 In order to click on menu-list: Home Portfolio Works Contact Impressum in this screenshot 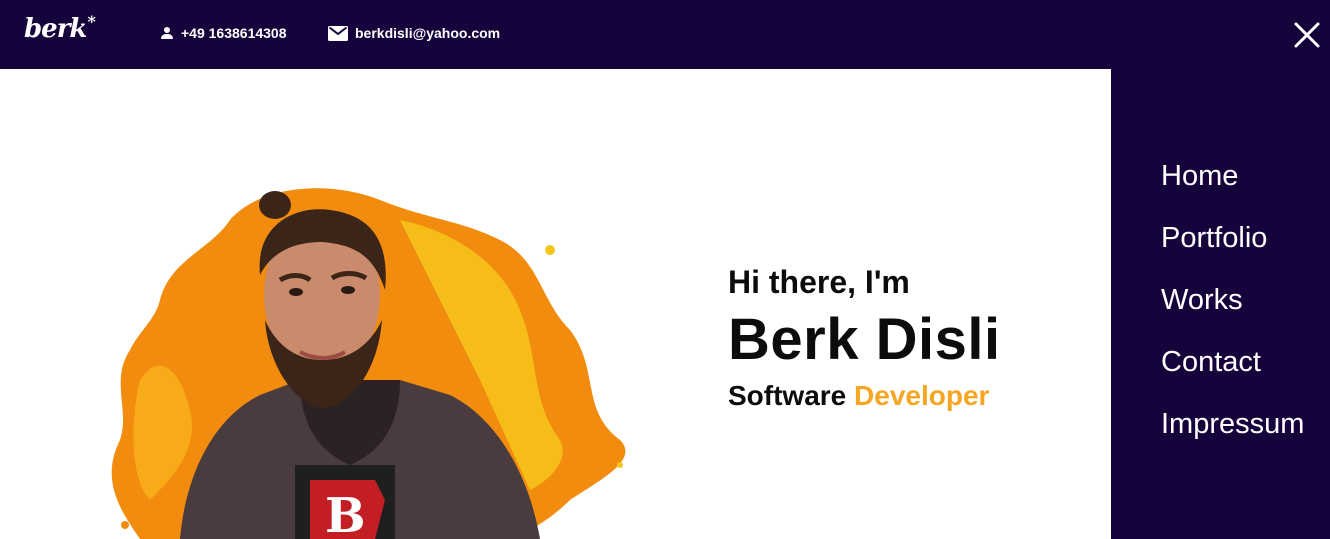, I will do `click(1232, 312)`.